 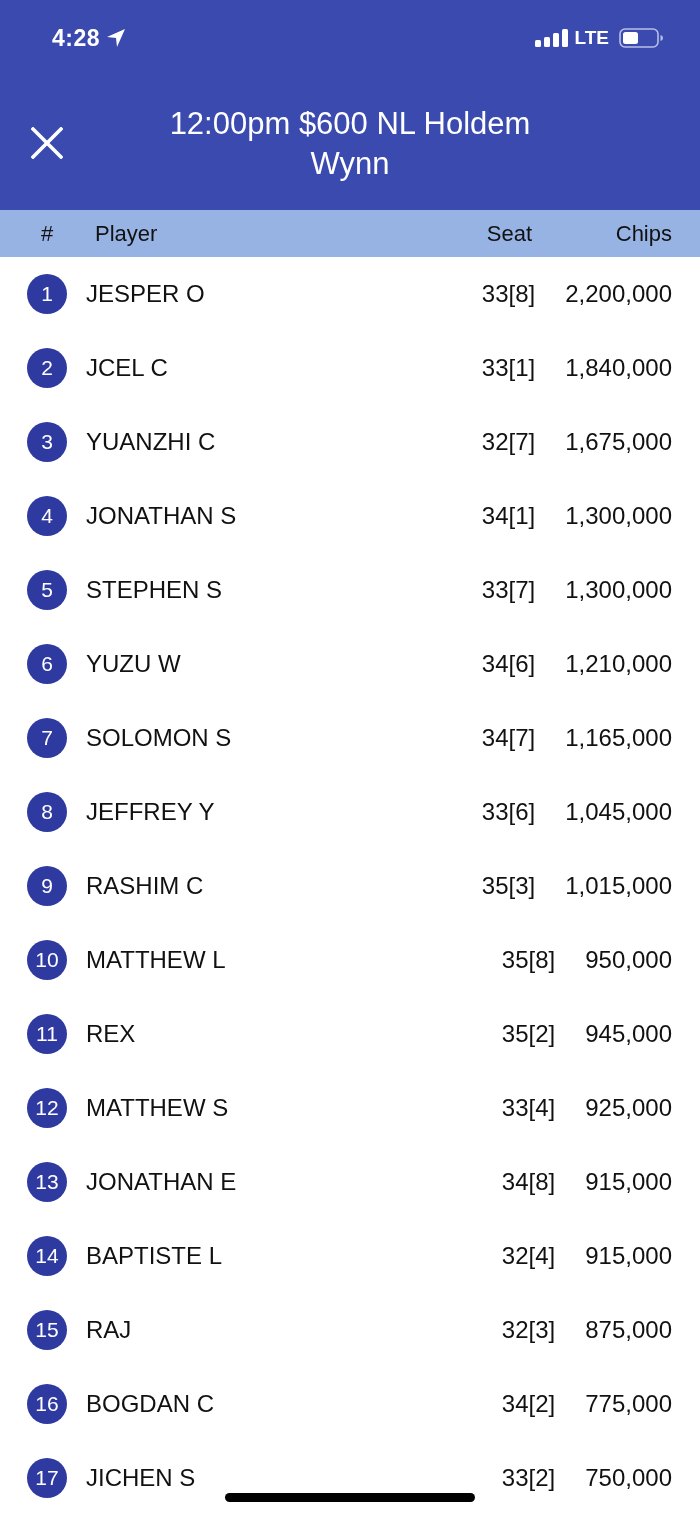 I want to click on chip-count: 945,000, so click(x=628, y=1034).